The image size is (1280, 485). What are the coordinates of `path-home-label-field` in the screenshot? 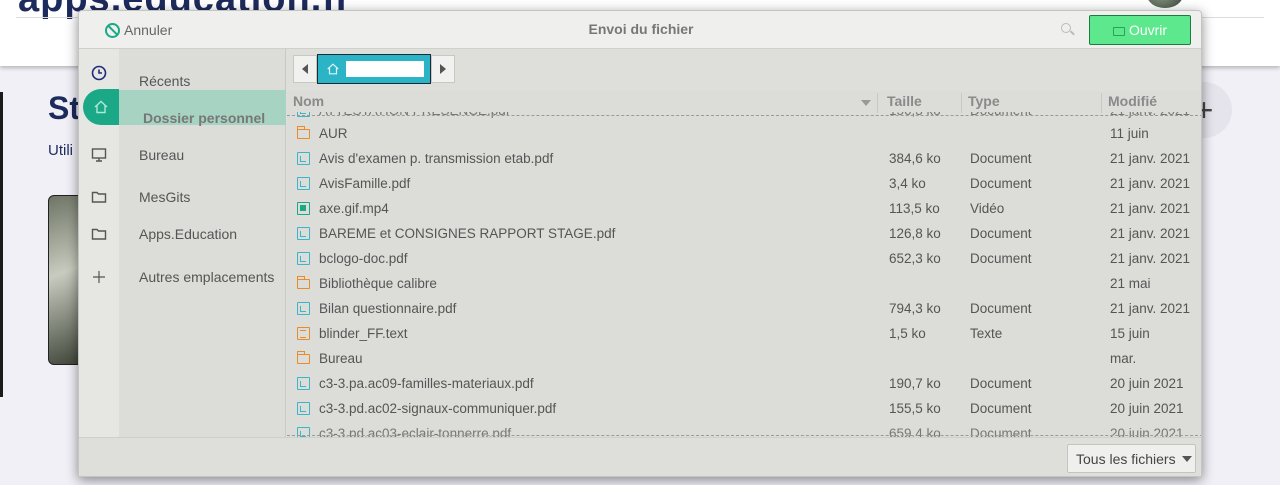 It's located at (385, 69).